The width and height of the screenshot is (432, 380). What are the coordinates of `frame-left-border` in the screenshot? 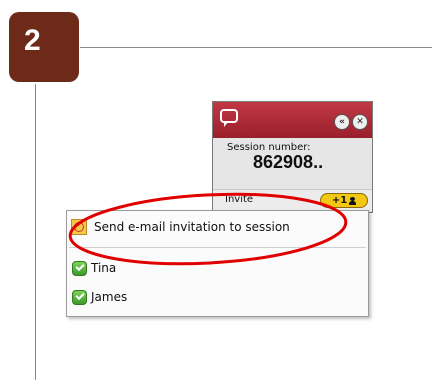 It's located at (35, 232).